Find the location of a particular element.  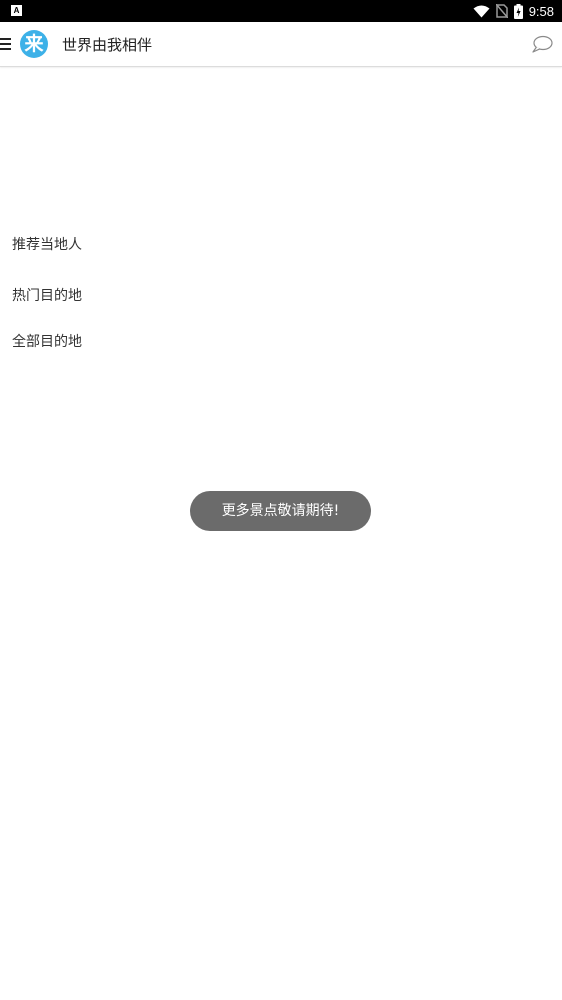

notification-a-icon: A is located at coordinates (16, 10).